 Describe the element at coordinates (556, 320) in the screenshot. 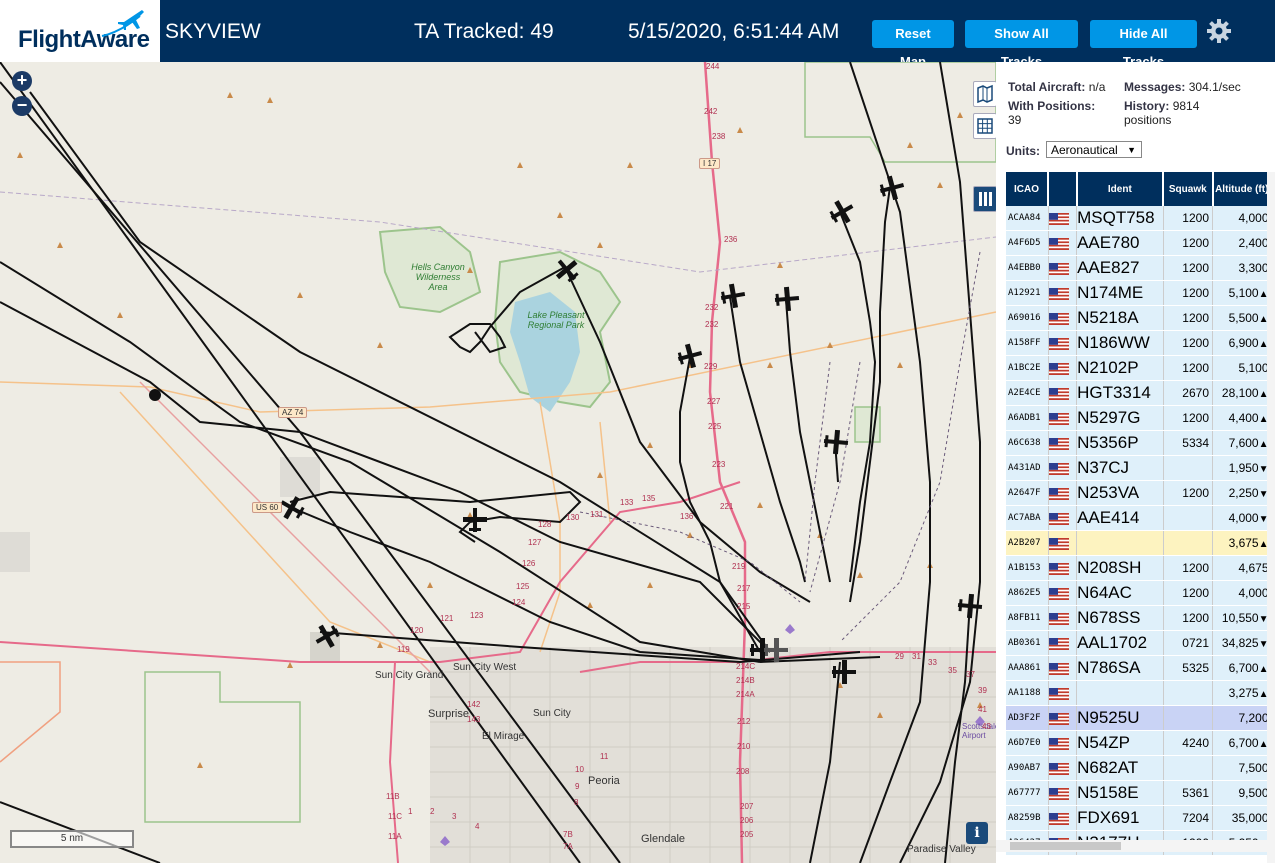

I see `map-label: Lake Pleasant Regional Park` at that location.